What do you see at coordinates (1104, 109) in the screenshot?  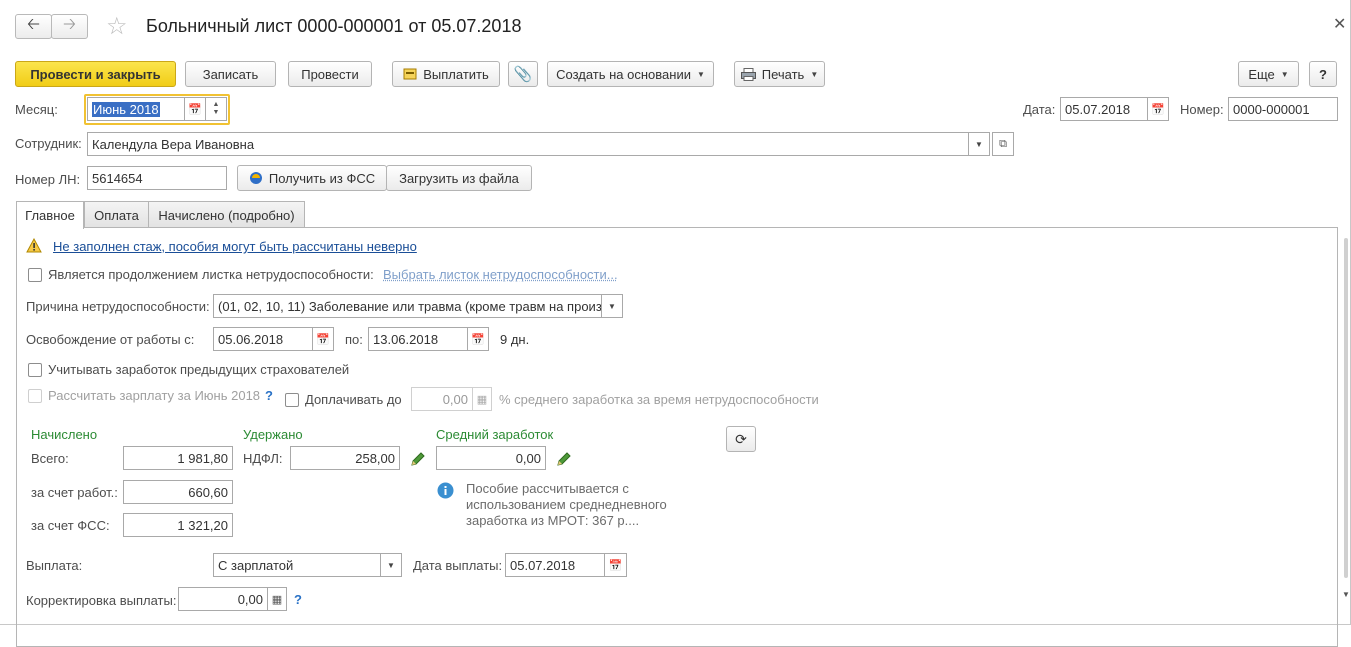 I see `date-input: 05.07.2018` at bounding box center [1104, 109].